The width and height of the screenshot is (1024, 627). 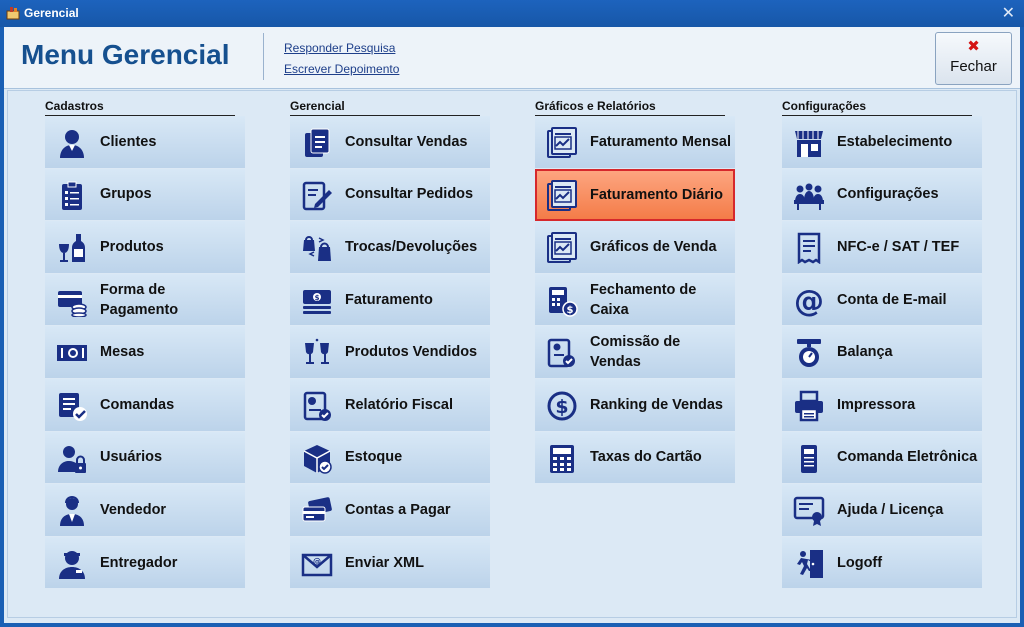 What do you see at coordinates (876, 404) in the screenshot?
I see `menu-button-label: Impressora` at bounding box center [876, 404].